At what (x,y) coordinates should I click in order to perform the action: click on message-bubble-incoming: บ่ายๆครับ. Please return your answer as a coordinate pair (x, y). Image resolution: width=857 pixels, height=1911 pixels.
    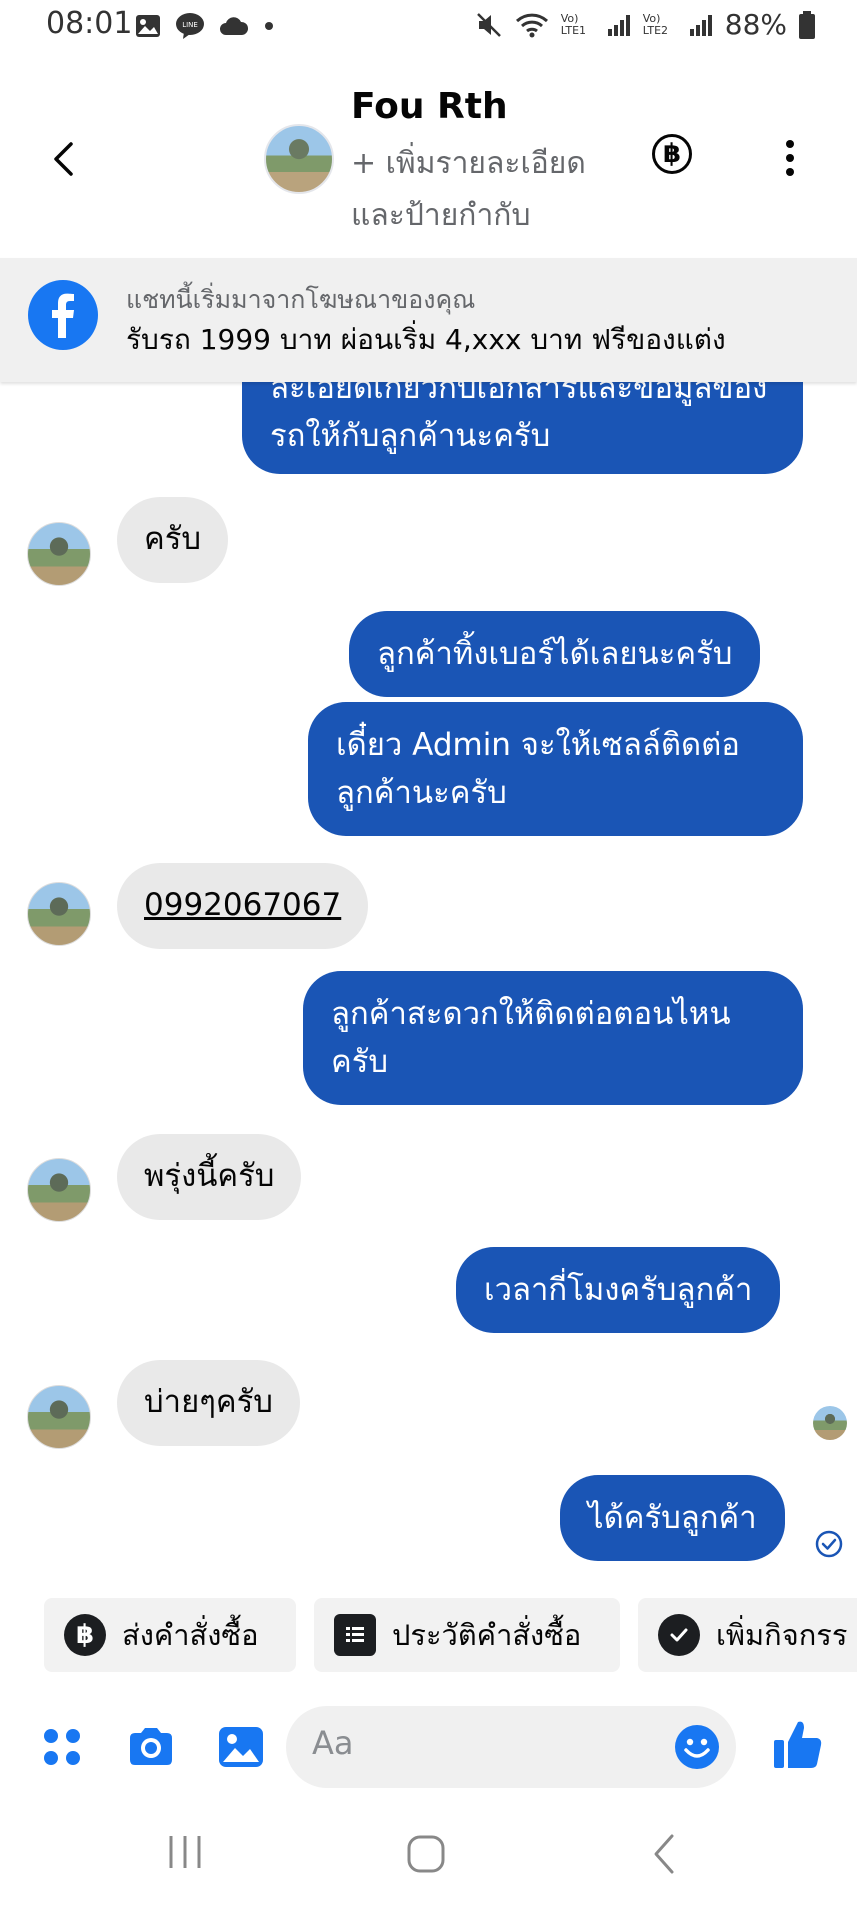
    Looking at the image, I should click on (208, 1403).